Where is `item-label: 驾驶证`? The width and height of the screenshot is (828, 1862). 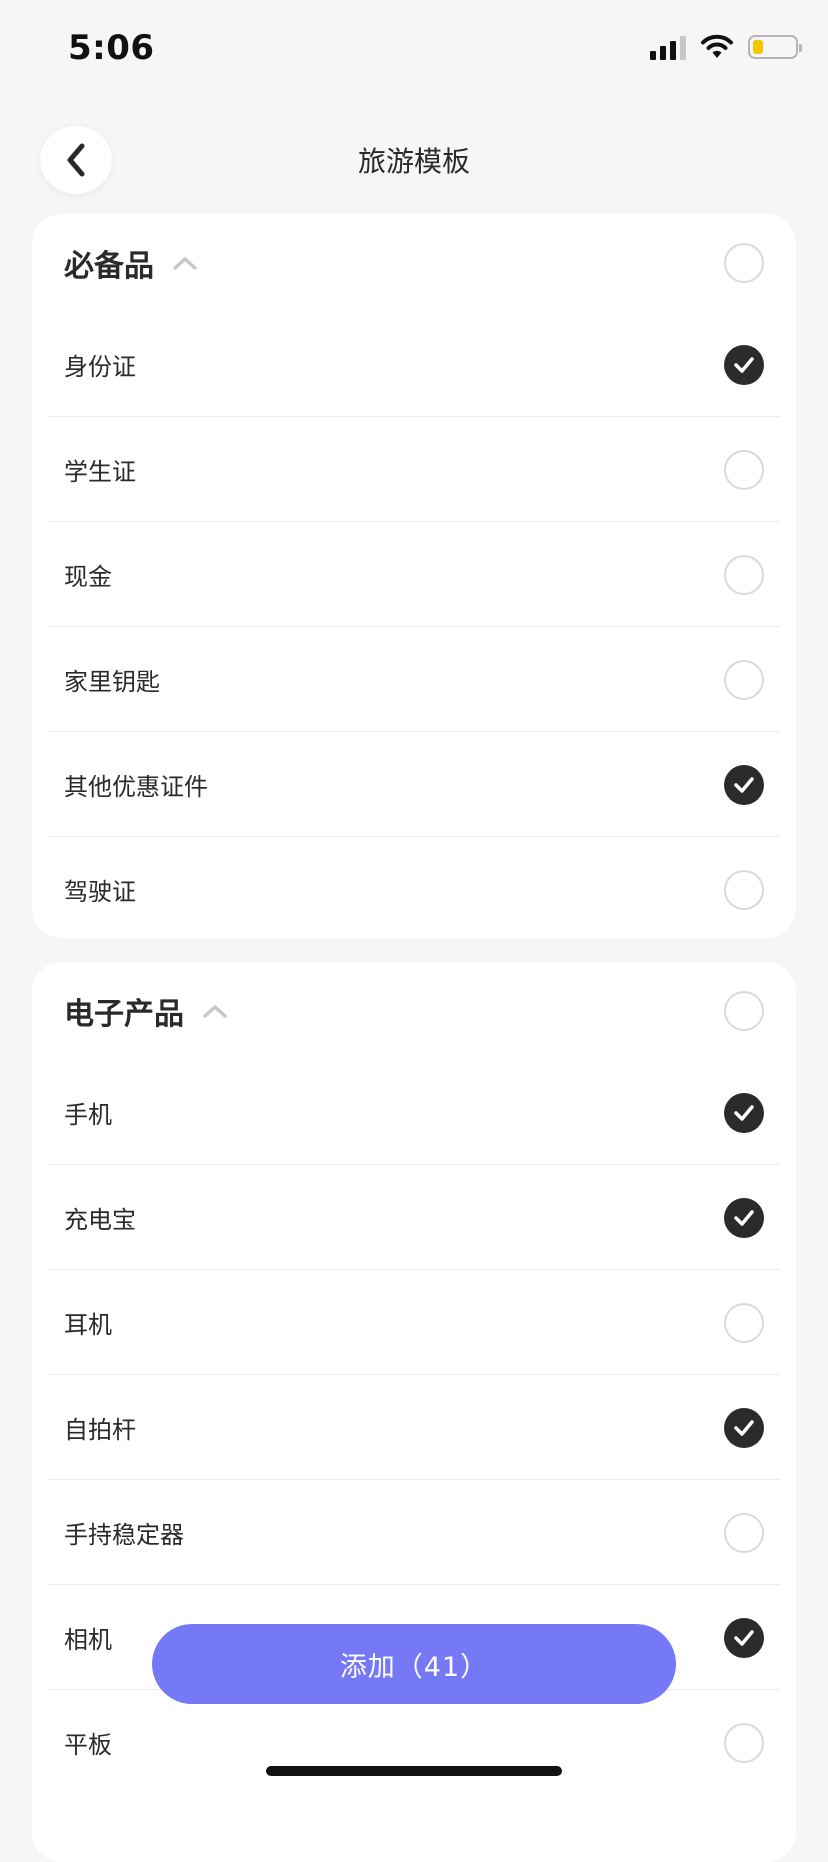
item-label: 驾驶证 is located at coordinates (100, 892).